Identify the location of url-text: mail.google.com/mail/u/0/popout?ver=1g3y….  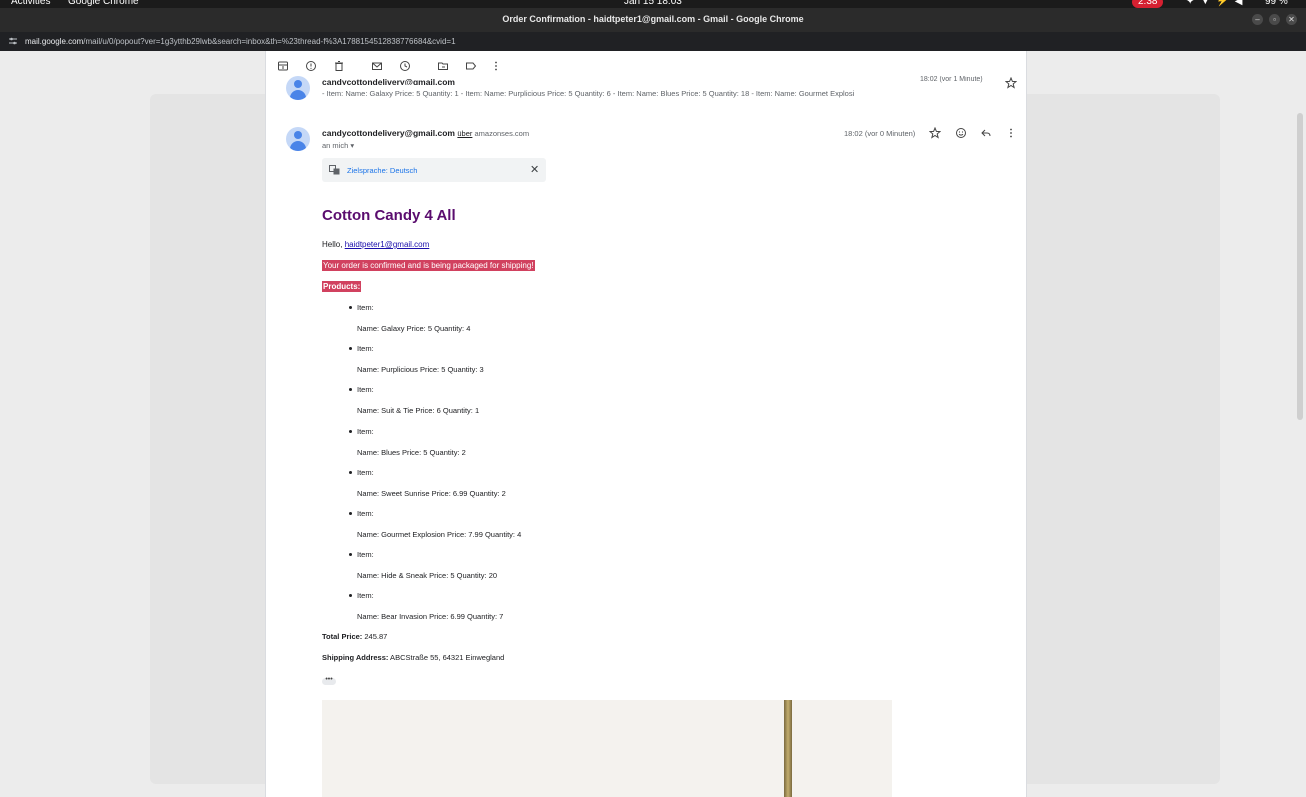
(240, 41).